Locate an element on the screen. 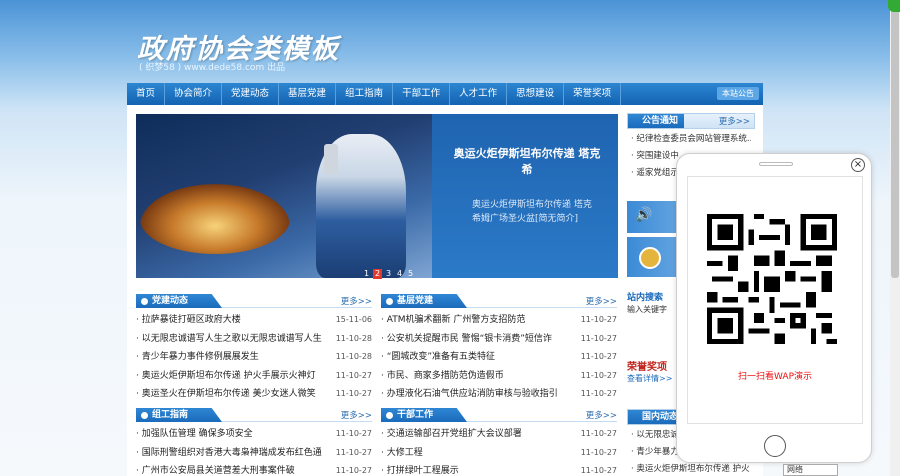 Image resolution: width=900 pixels, height=476 pixels. nav-item-party-news: 党建动态 is located at coordinates (251, 94).